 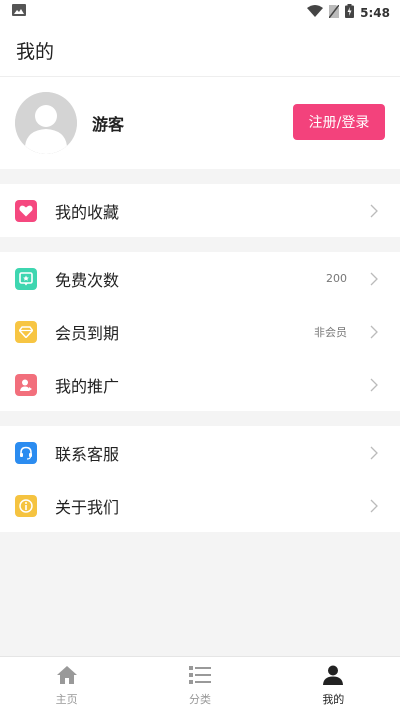 I want to click on username: 游客, so click(x=108, y=124).